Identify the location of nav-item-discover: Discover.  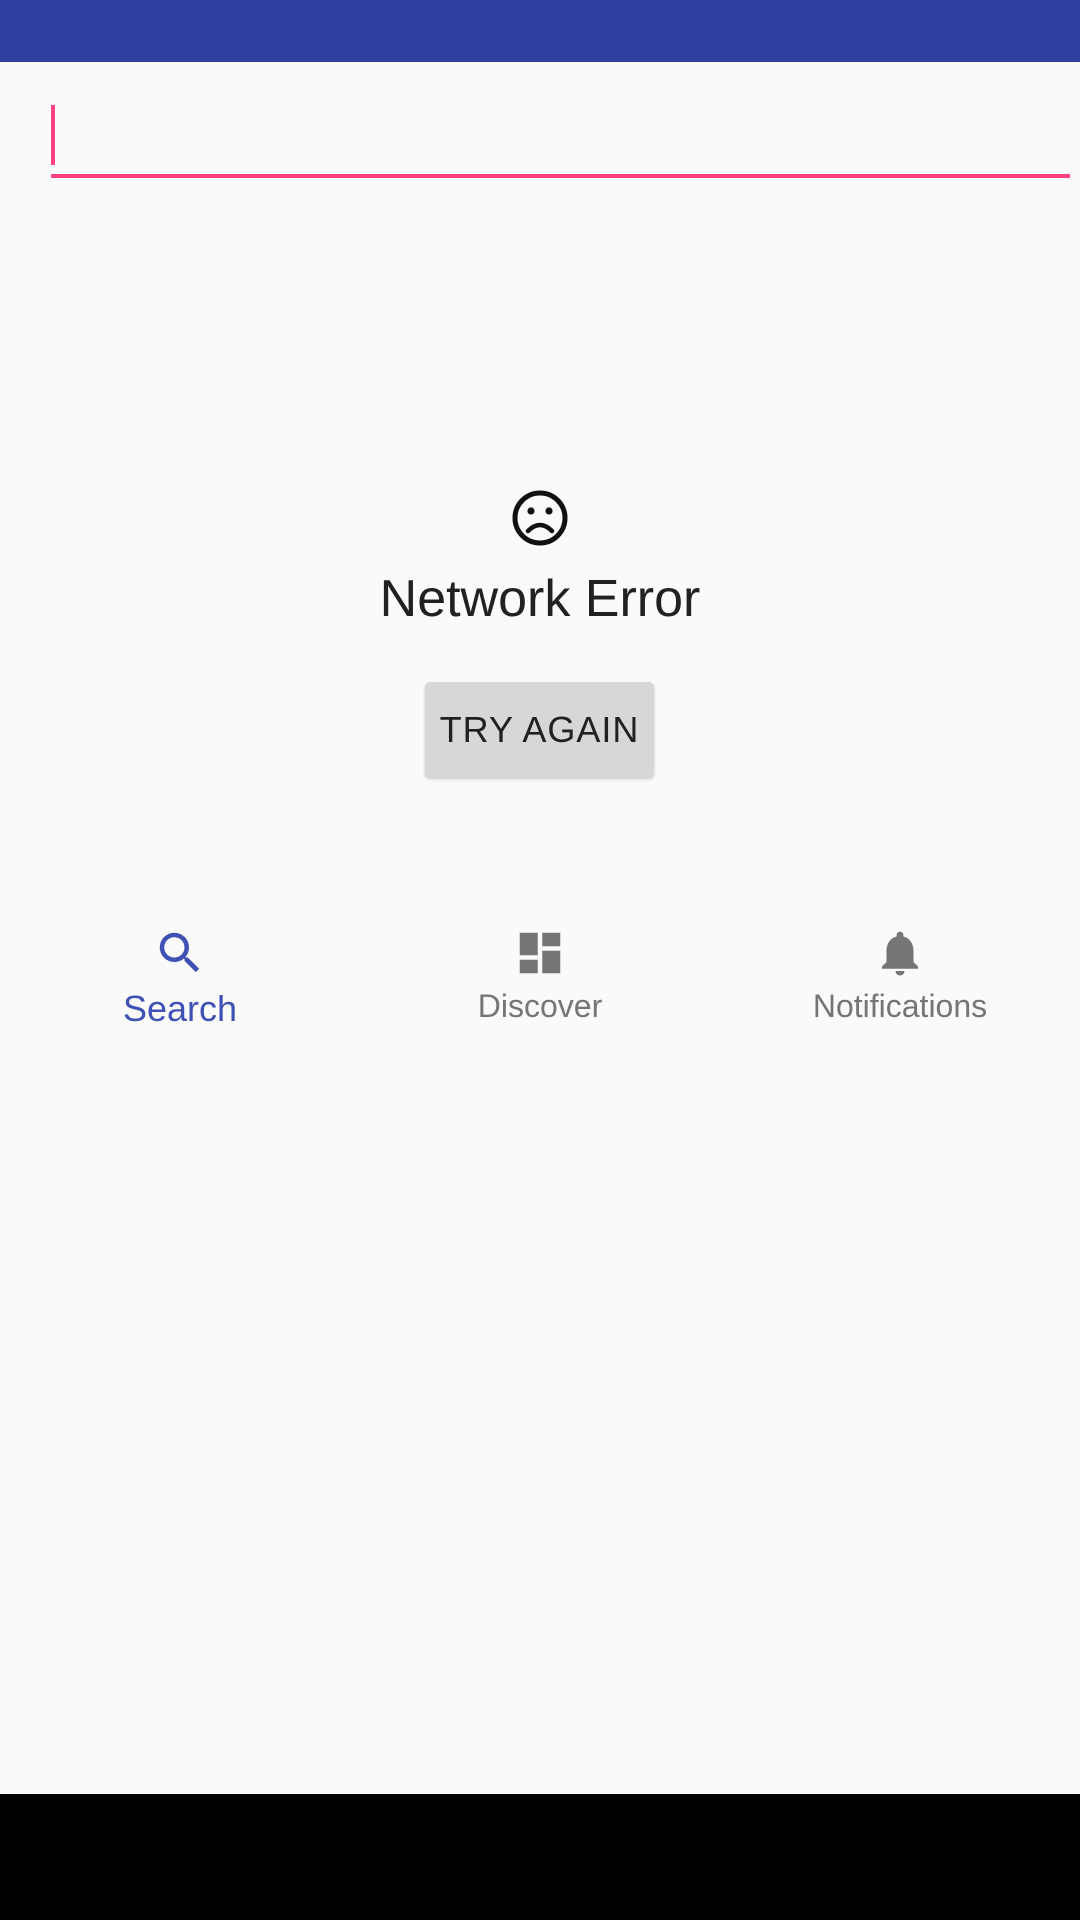
(540, 982).